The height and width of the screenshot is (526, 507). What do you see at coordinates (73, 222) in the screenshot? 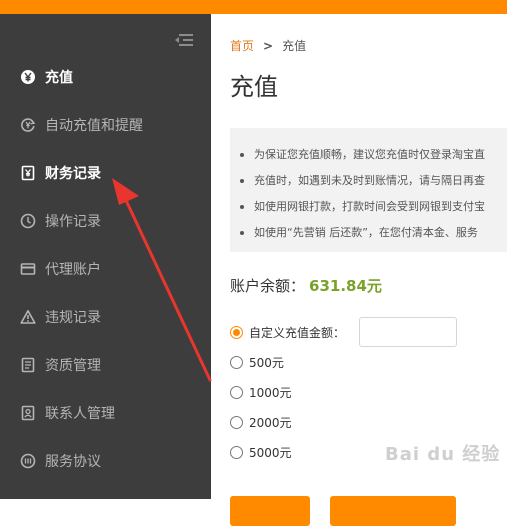
I see `sidebar-item-label: 操作记录` at bounding box center [73, 222].